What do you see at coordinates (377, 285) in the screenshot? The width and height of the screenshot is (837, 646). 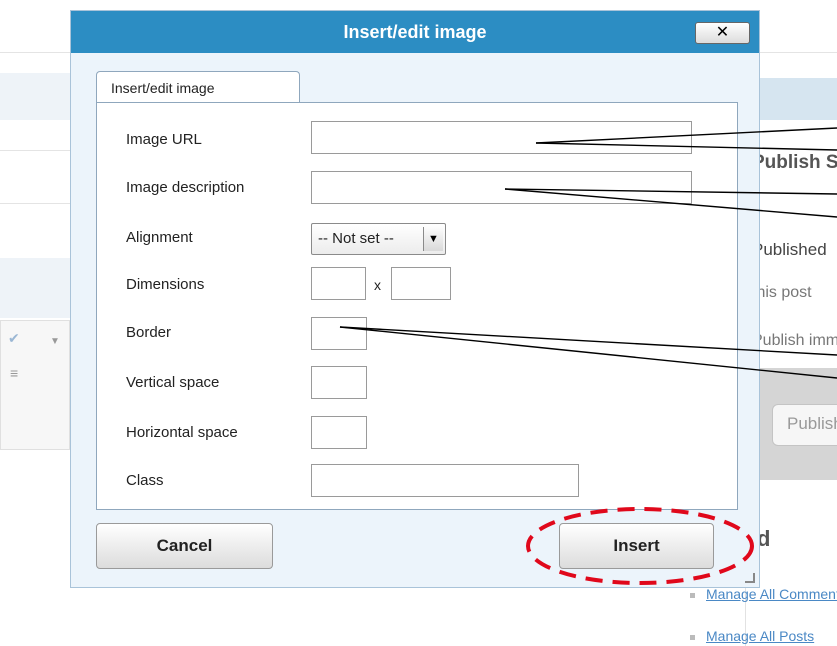 I see `dimensions-separator: x` at bounding box center [377, 285].